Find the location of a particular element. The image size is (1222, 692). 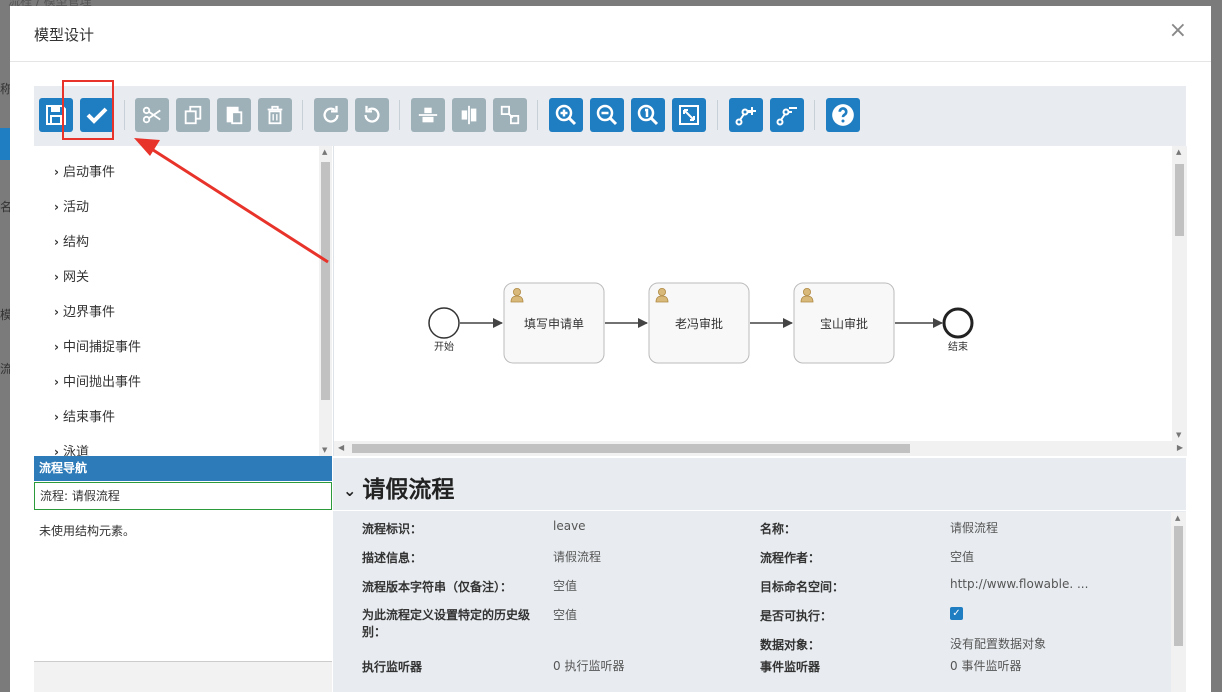

palette-group-start-events: › 启动事件 is located at coordinates (84, 170).